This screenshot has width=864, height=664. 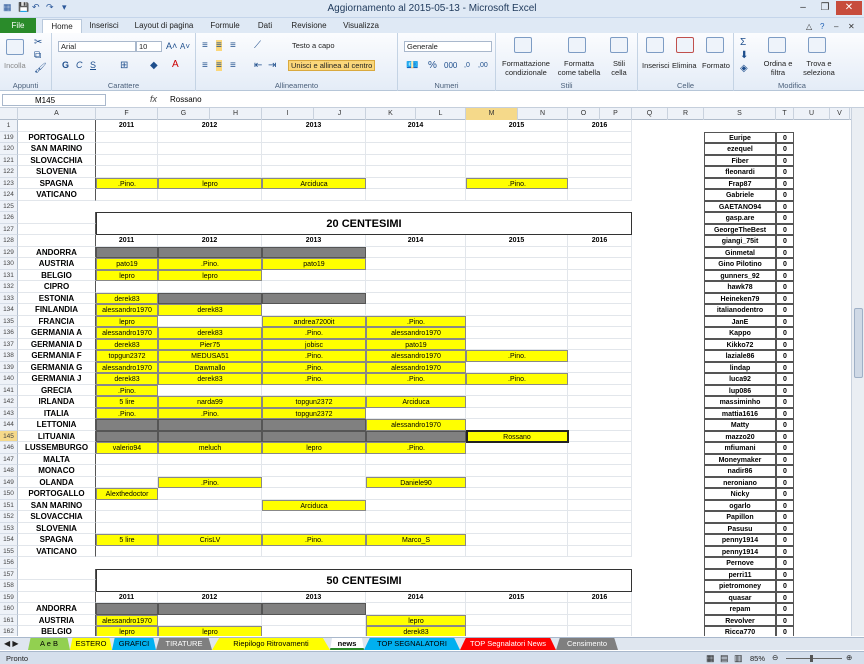 I want to click on shrink-font-icon: A˅, so click(x=185, y=46).